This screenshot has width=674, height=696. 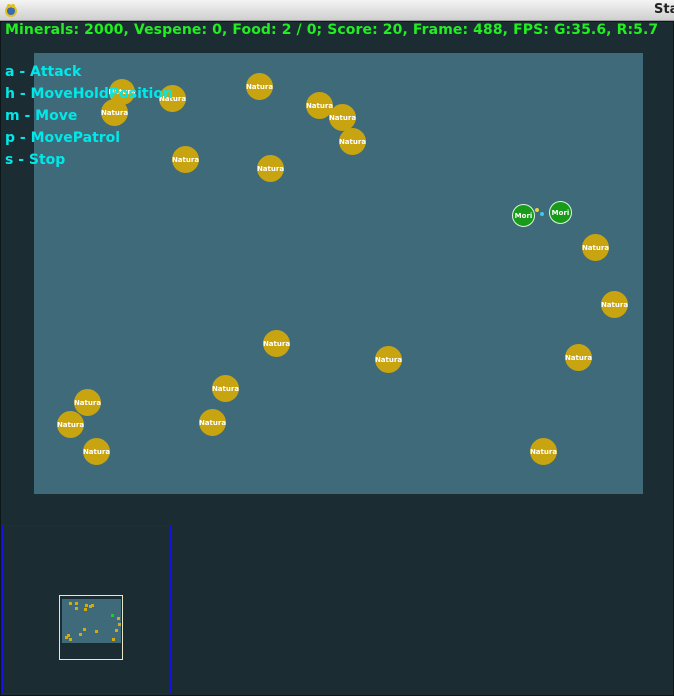 I want to click on window-title: Sta, so click(x=664, y=9).